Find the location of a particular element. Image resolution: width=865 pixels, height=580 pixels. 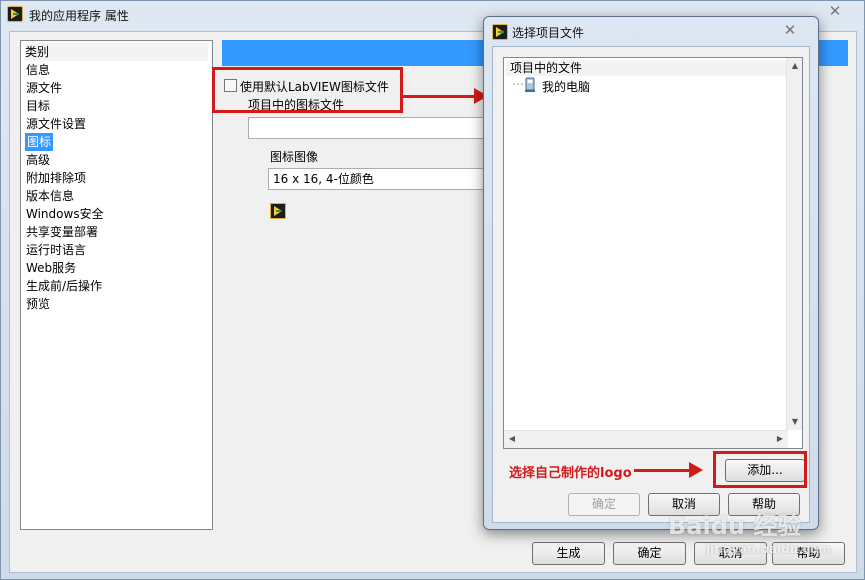

dialog-ok-button: 确定 is located at coordinates (604, 504).